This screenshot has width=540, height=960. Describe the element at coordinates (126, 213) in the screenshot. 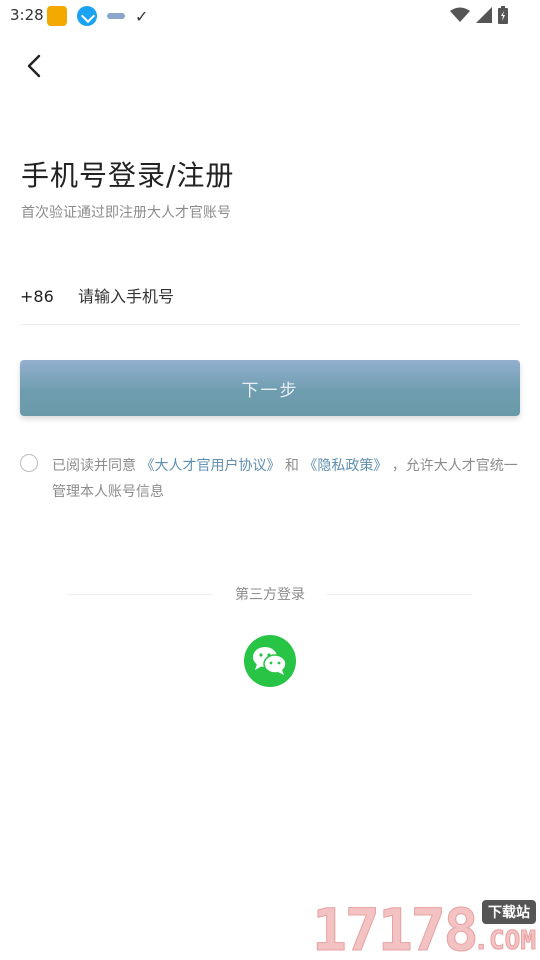

I see `page-subtitle: 首次验证通过即注册大人才官账号` at that location.